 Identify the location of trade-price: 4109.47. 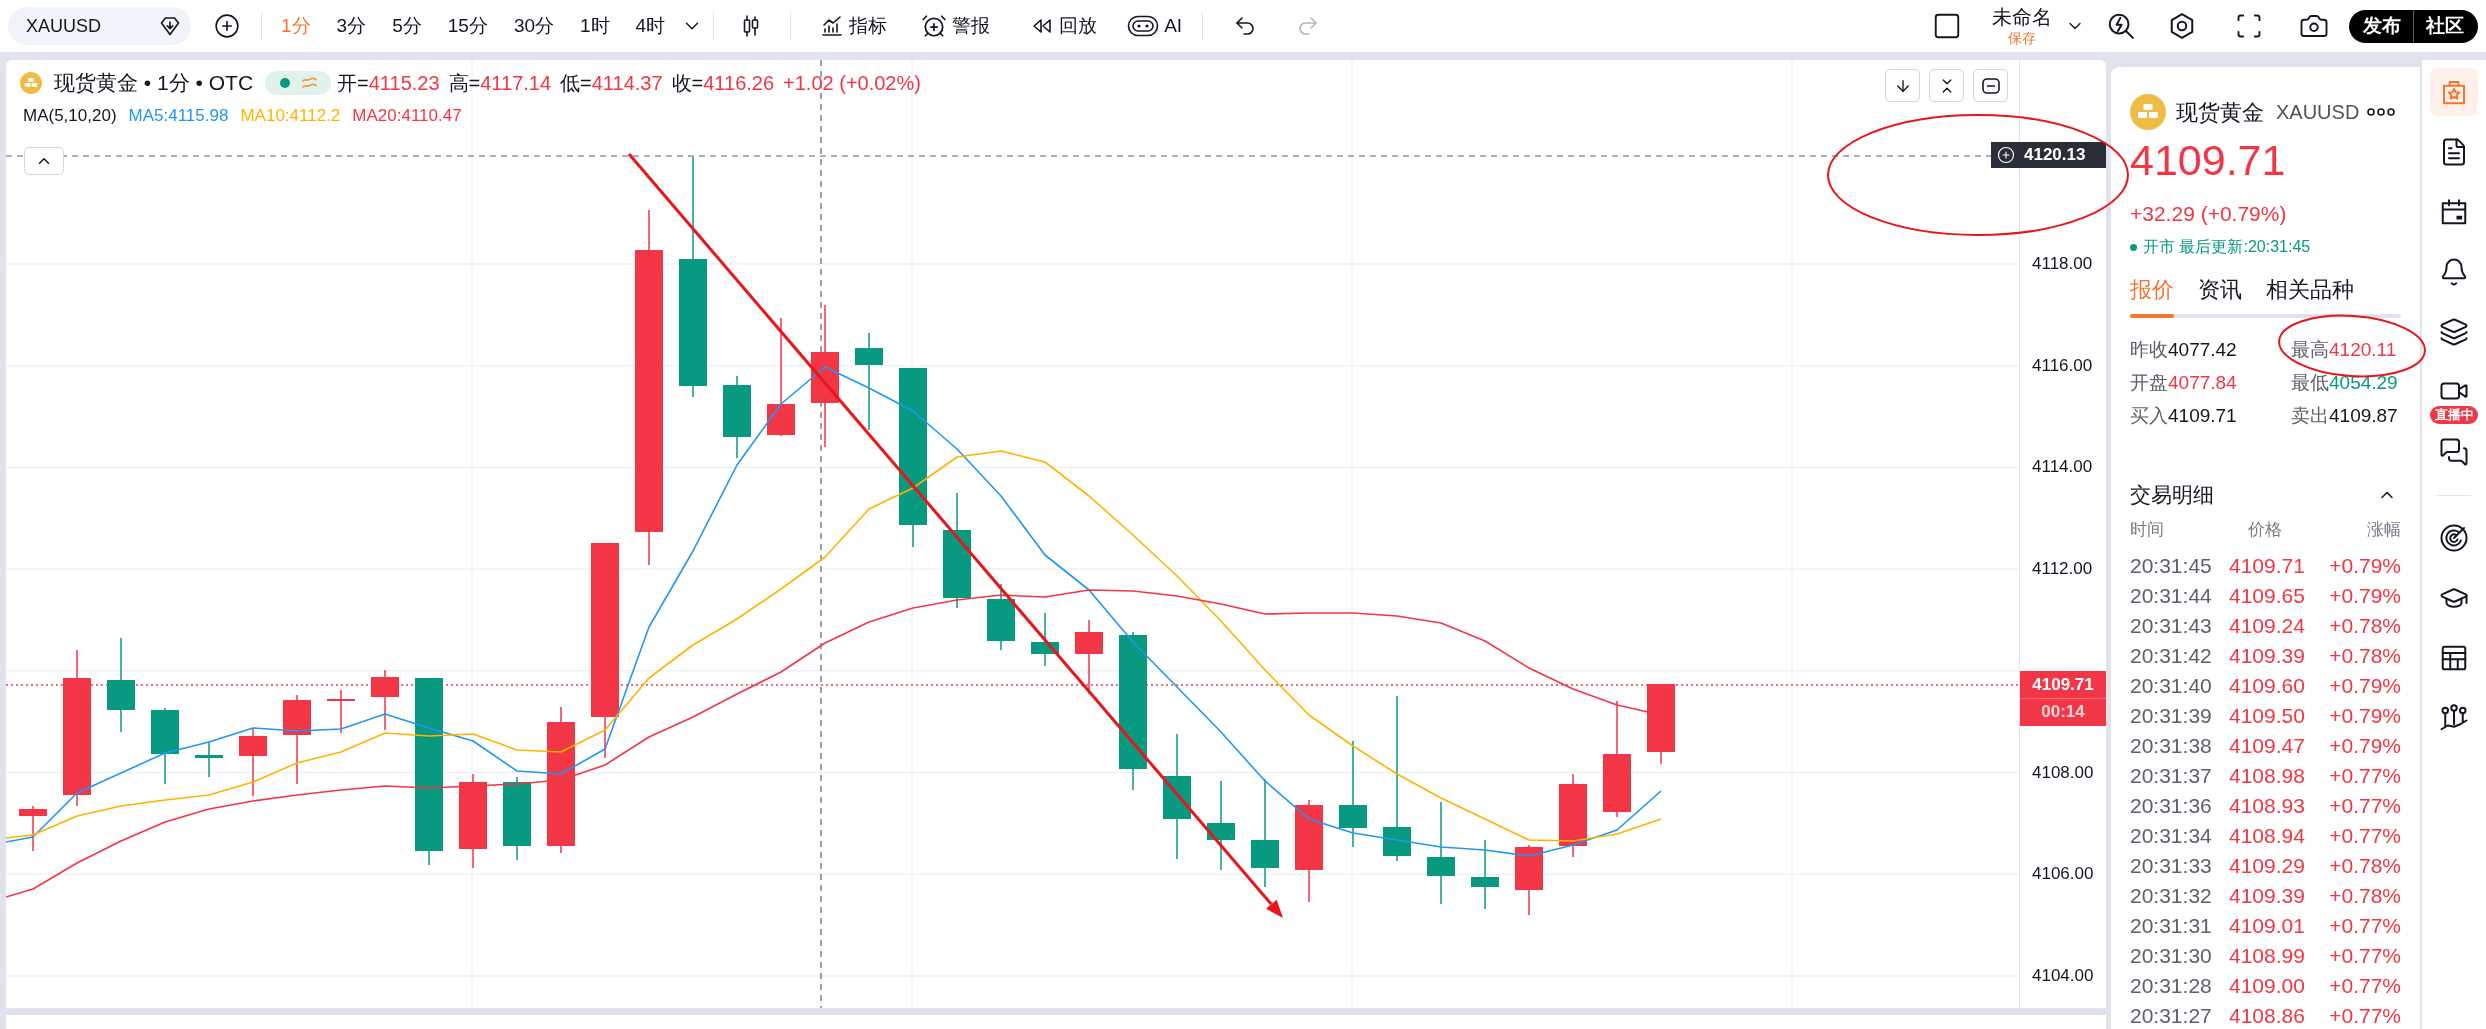
(2267, 746).